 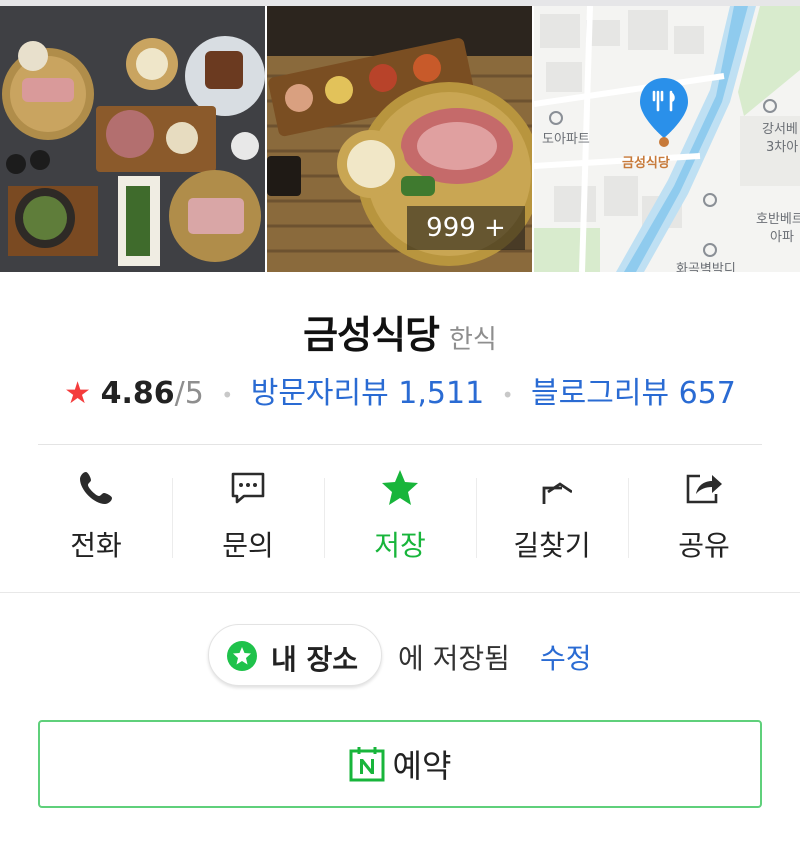 What do you see at coordinates (96, 545) in the screenshot?
I see `call-label: 전화` at bounding box center [96, 545].